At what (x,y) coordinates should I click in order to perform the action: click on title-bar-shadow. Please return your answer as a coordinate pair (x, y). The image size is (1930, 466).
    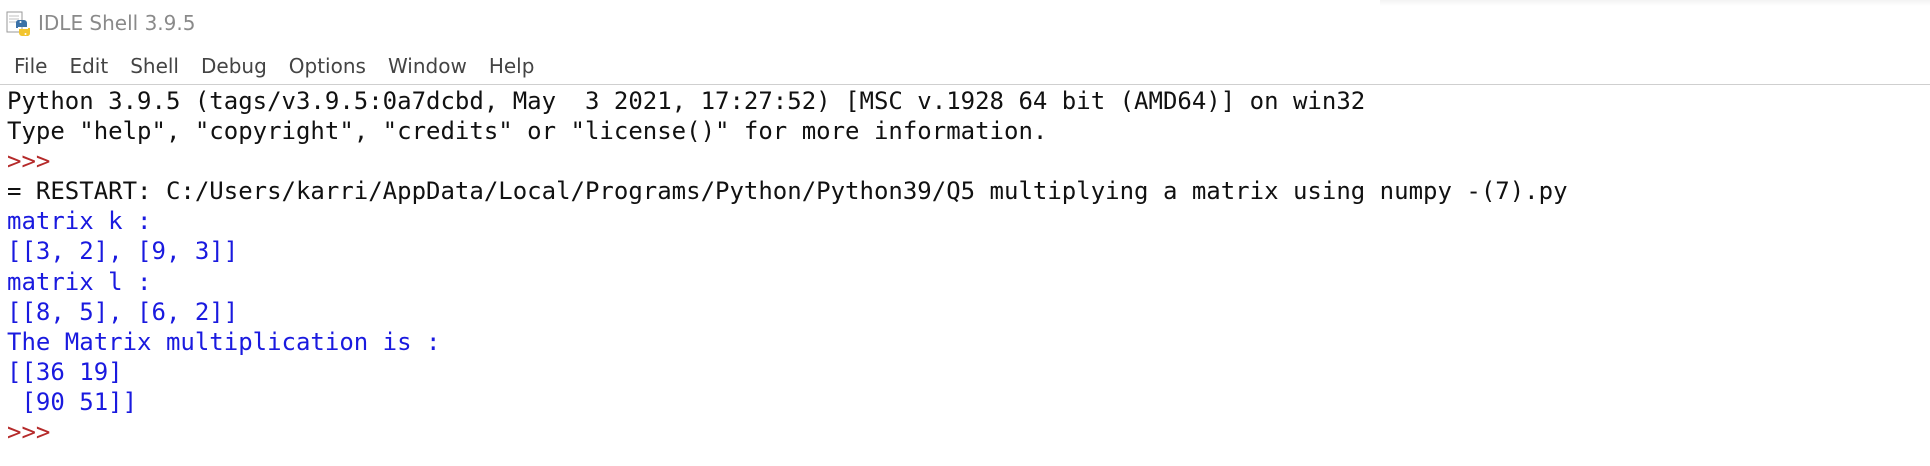
    Looking at the image, I should click on (1655, 3).